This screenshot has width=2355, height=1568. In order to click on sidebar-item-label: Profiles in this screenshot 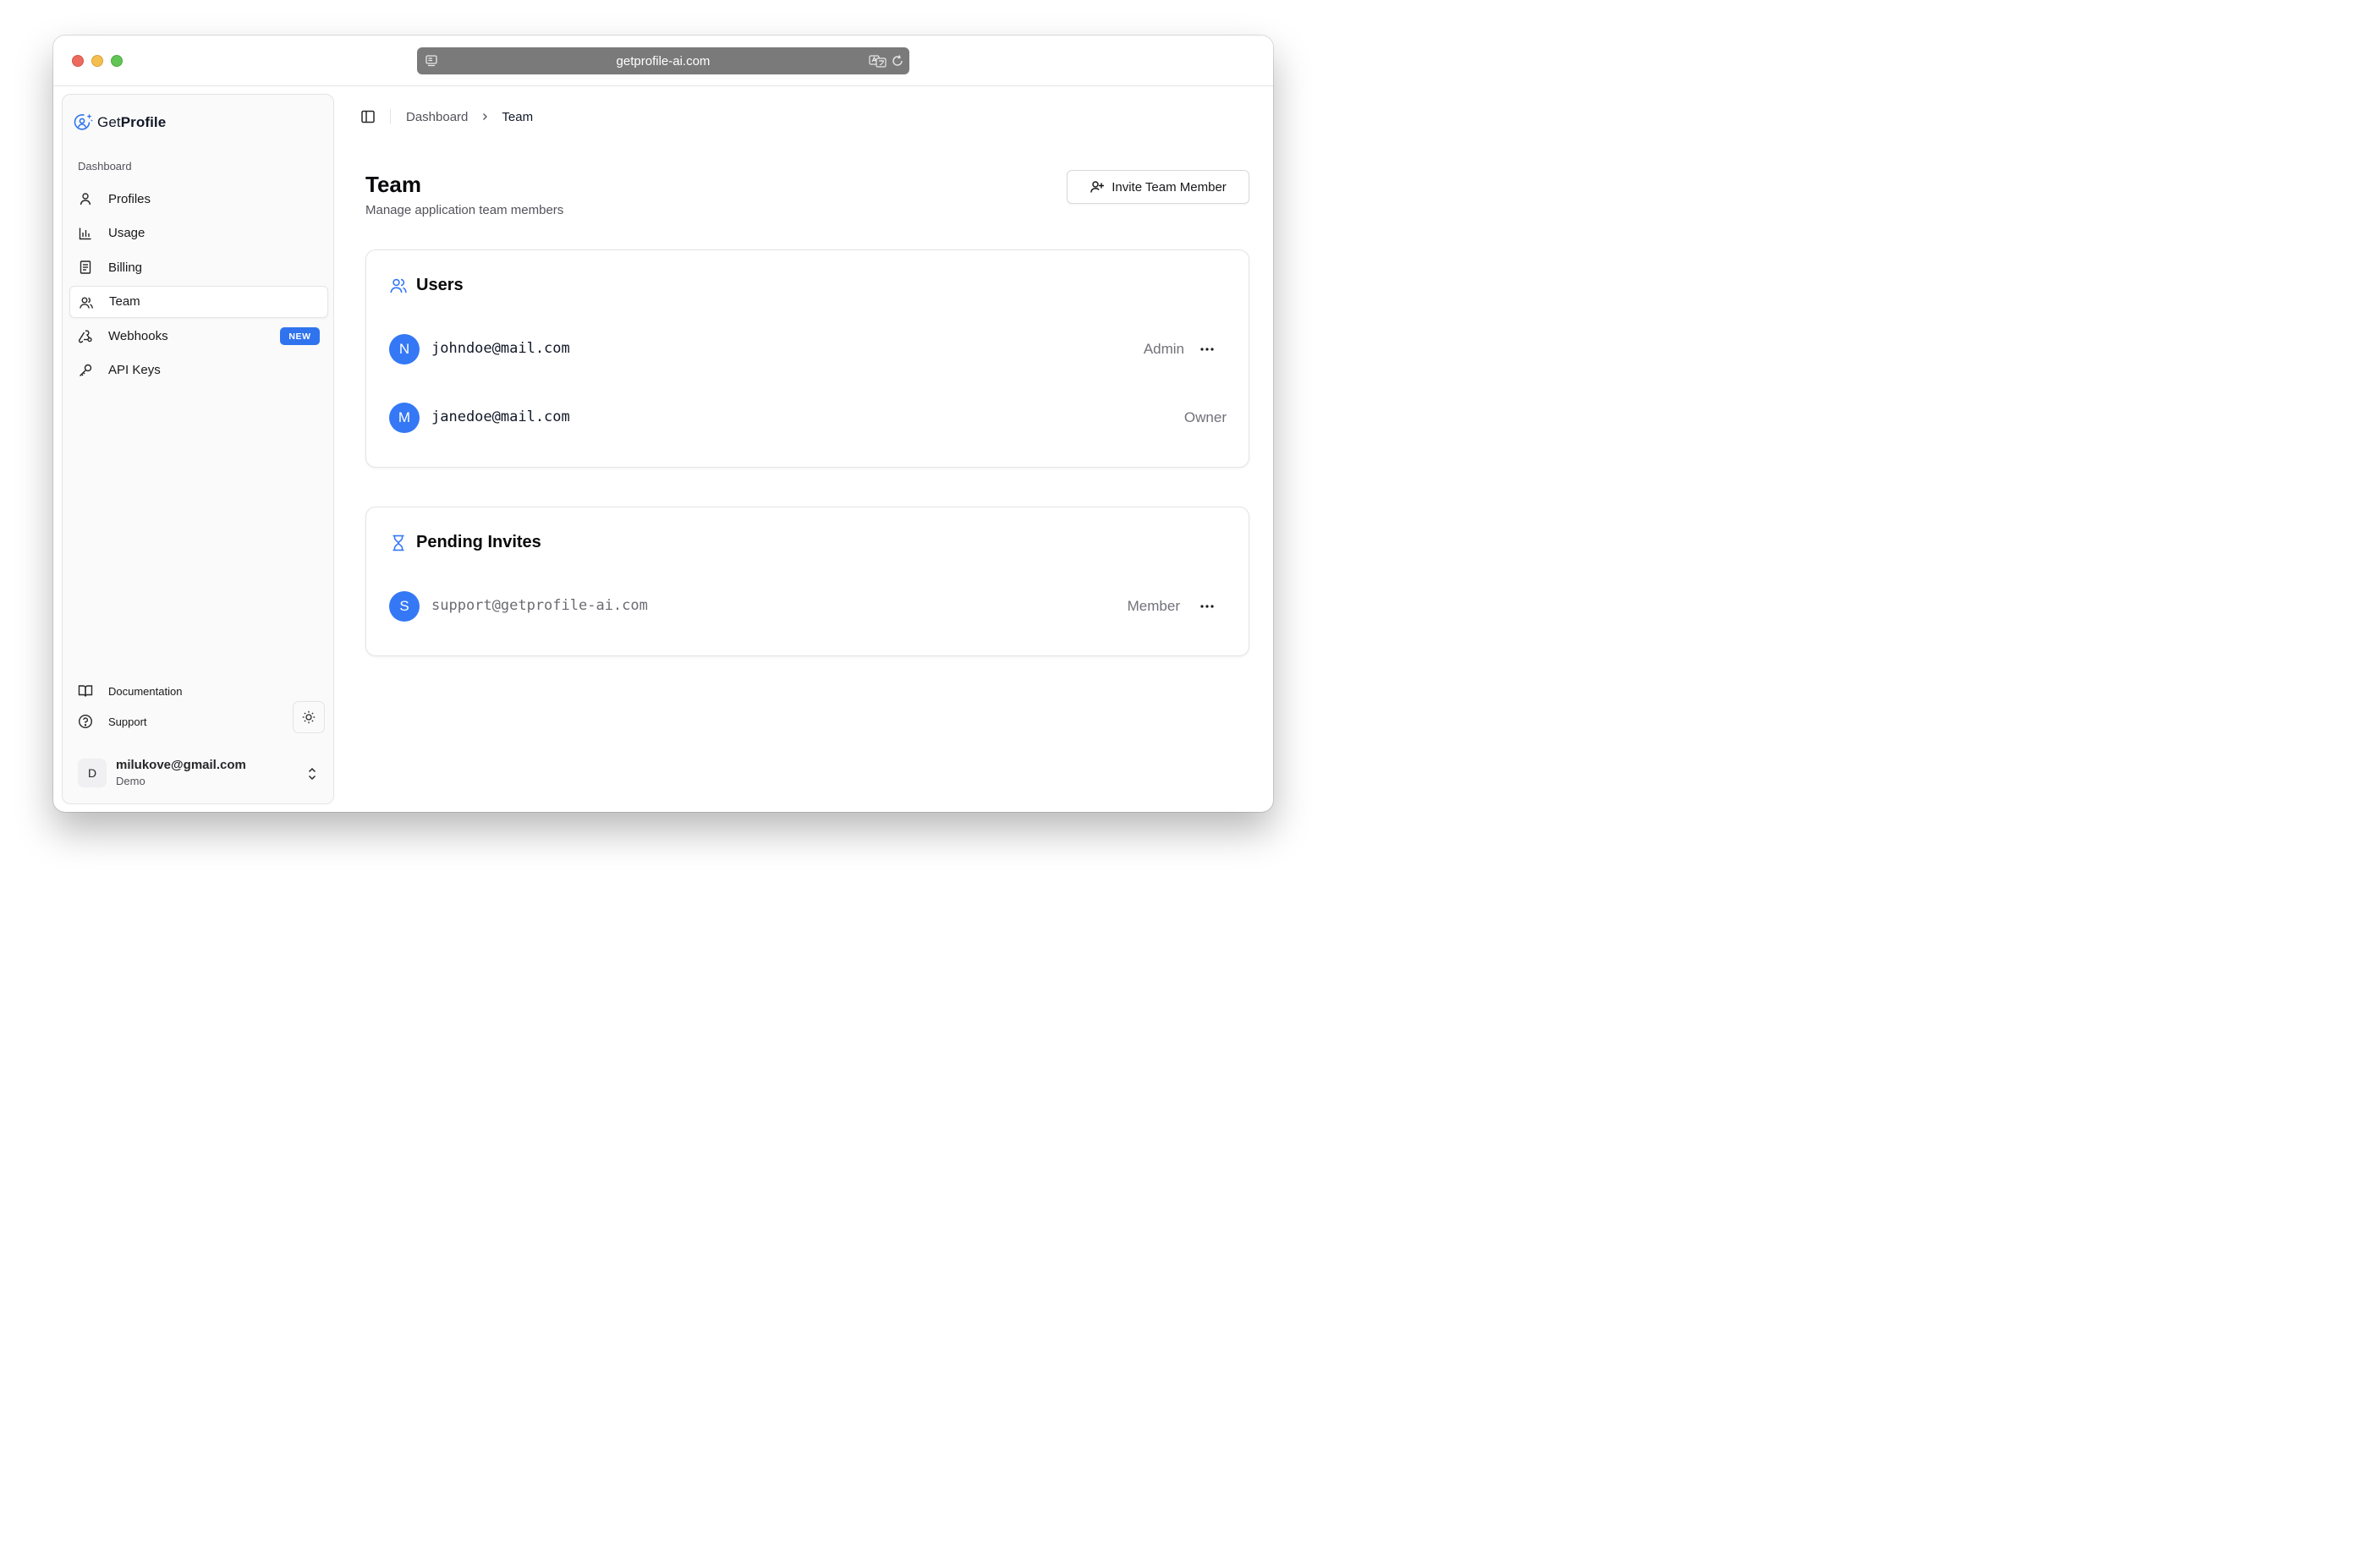, I will do `click(129, 198)`.